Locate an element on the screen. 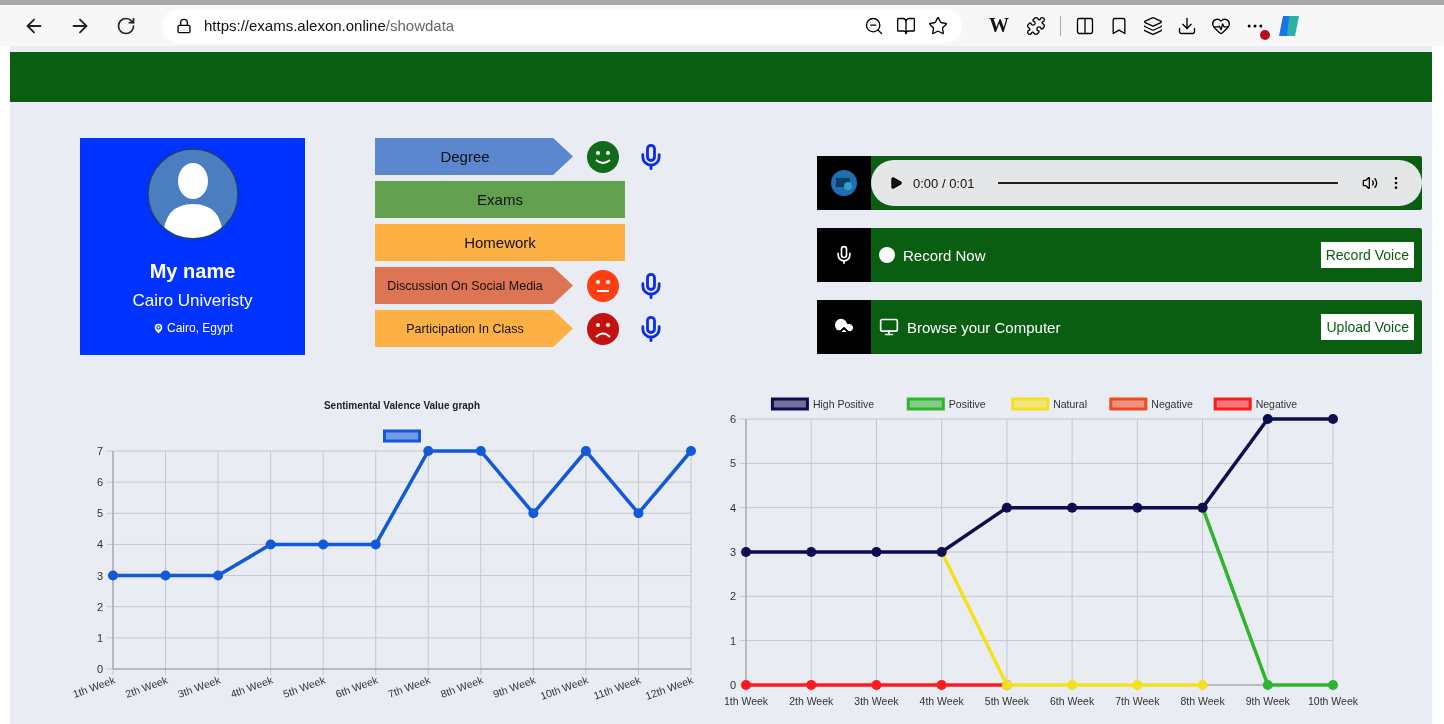  zoom-out-icon is located at coordinates (874, 25).